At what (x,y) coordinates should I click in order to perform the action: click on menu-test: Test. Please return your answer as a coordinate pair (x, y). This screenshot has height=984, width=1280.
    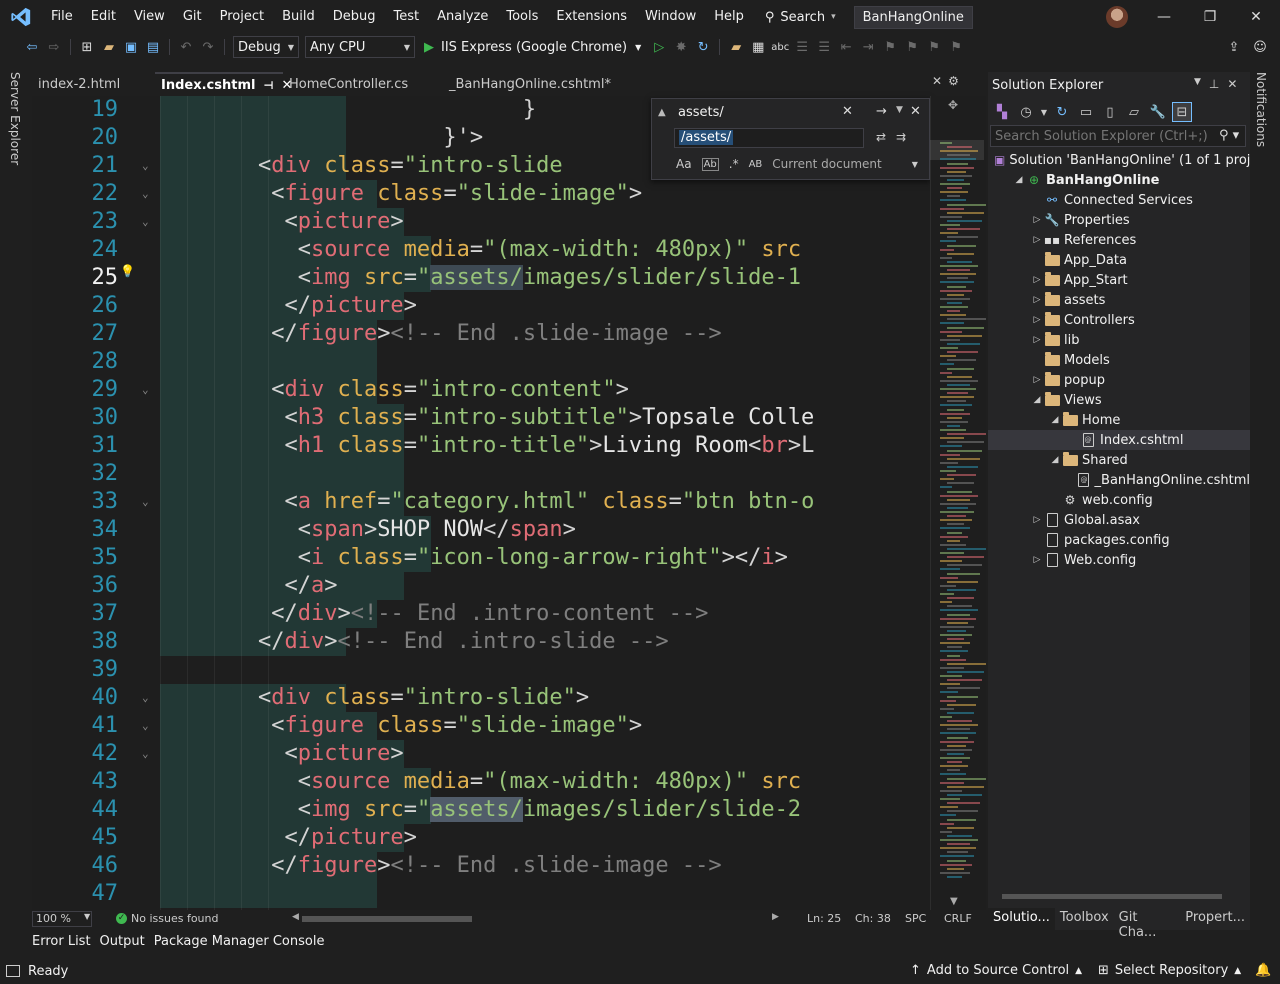
    Looking at the image, I should click on (407, 17).